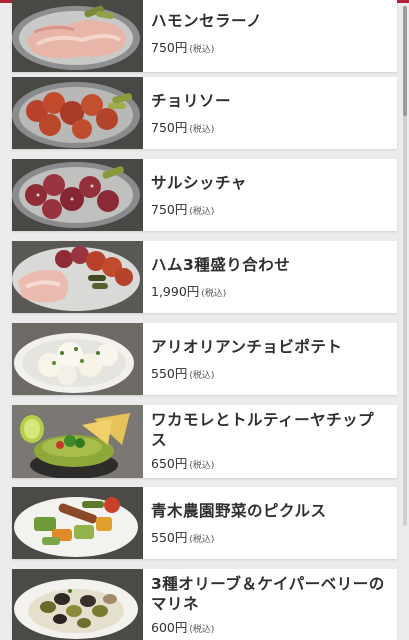 This screenshot has width=409, height=640. What do you see at coordinates (268, 594) in the screenshot?
I see `menu-item-name: 3種オリーブ＆ケイパーベリーのマリネ` at bounding box center [268, 594].